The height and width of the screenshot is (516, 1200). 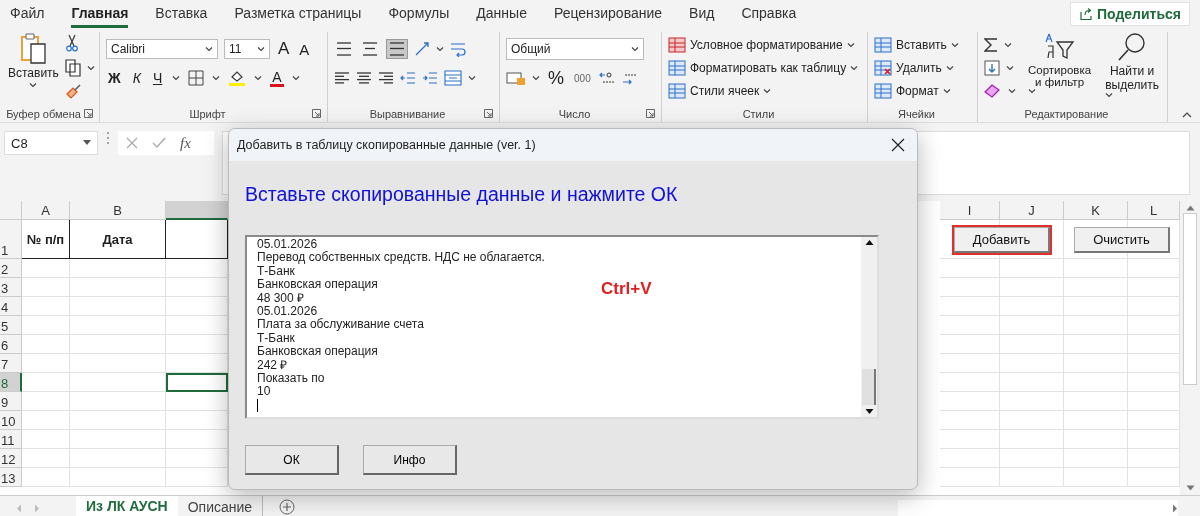 I want to click on sort-filter-button: Сортировка и фильтр, so click(x=1060, y=69).